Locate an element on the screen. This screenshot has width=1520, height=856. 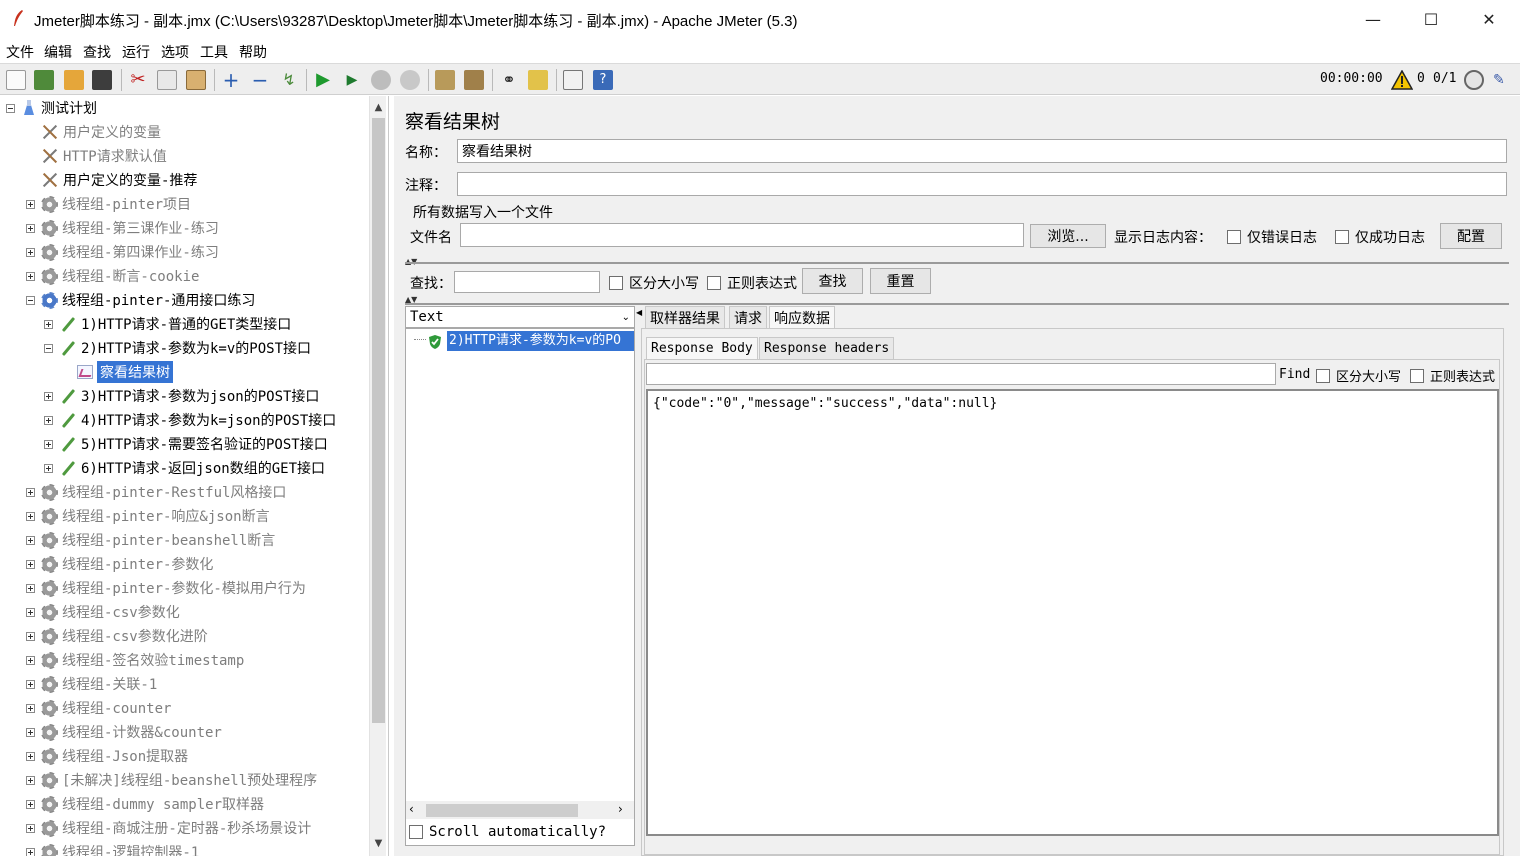
scroll-up-icon: ▲ is located at coordinates (378, 107).